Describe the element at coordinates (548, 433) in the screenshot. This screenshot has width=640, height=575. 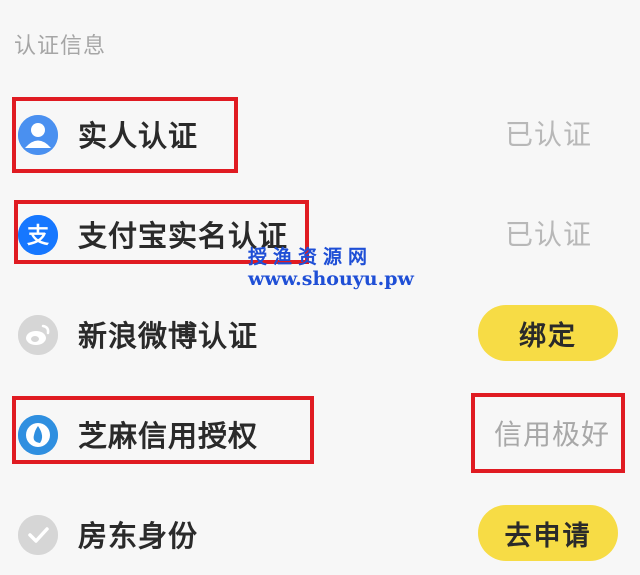
I see `highlight-box-credit-status` at that location.